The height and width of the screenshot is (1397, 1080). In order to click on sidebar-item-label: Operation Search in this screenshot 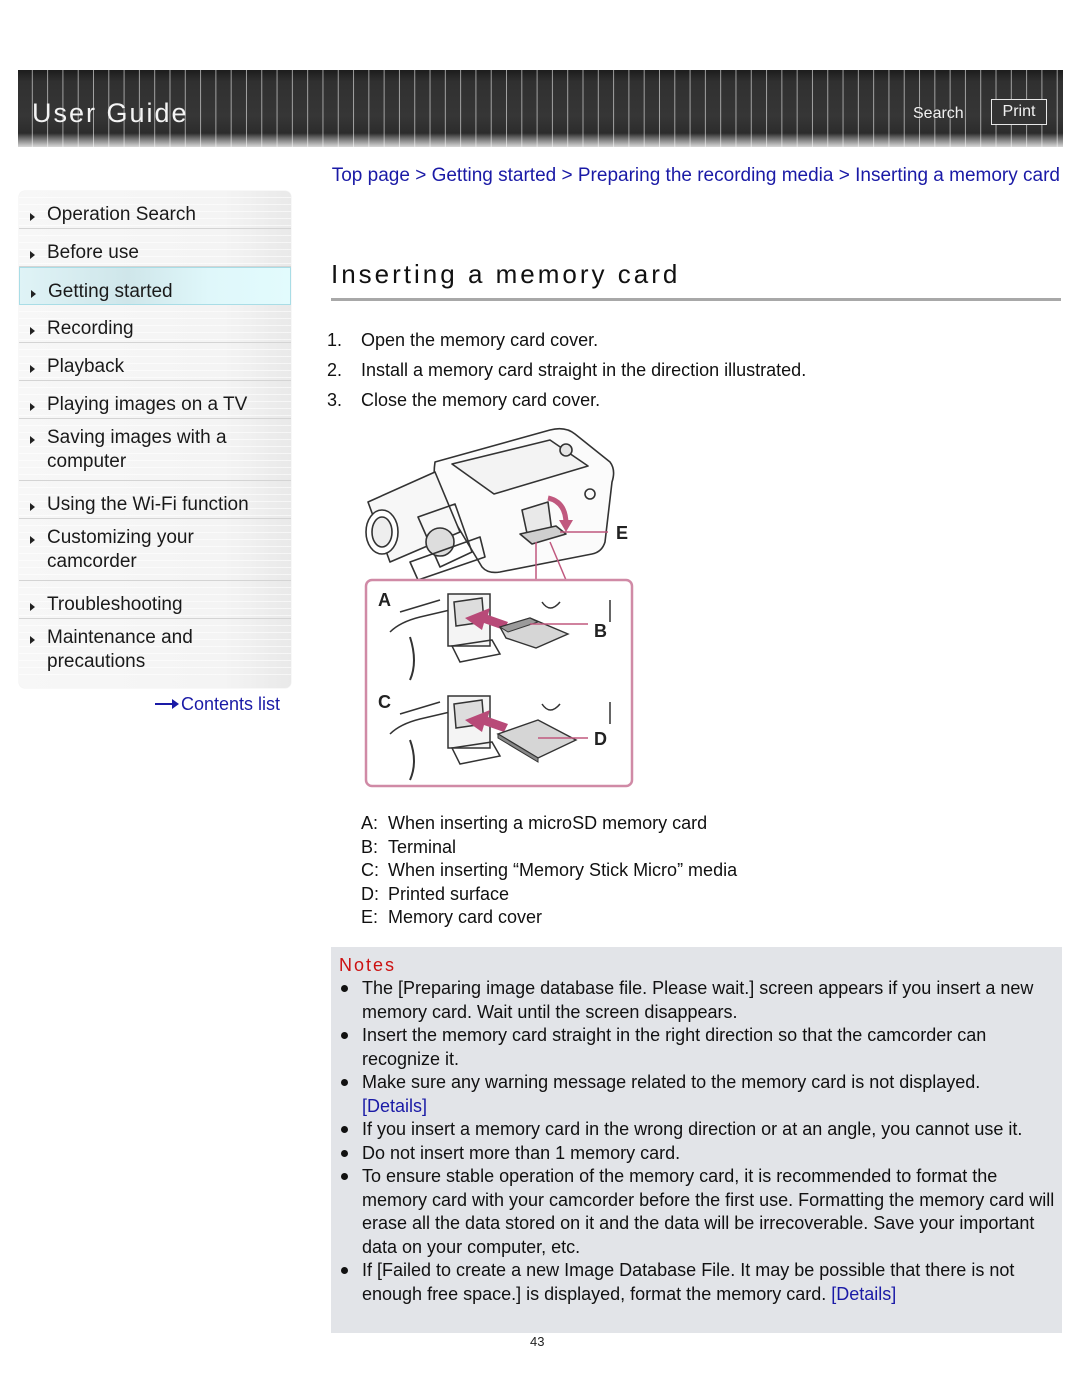, I will do `click(121, 214)`.